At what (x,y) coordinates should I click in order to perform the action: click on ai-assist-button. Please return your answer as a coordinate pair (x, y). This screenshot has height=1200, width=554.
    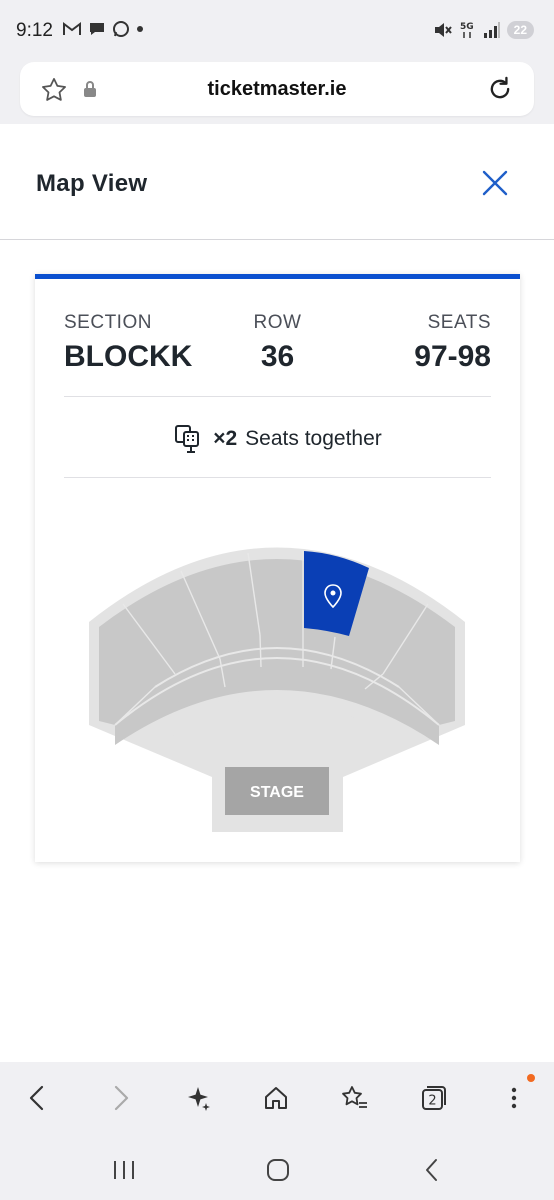
    Looking at the image, I should click on (198, 1098).